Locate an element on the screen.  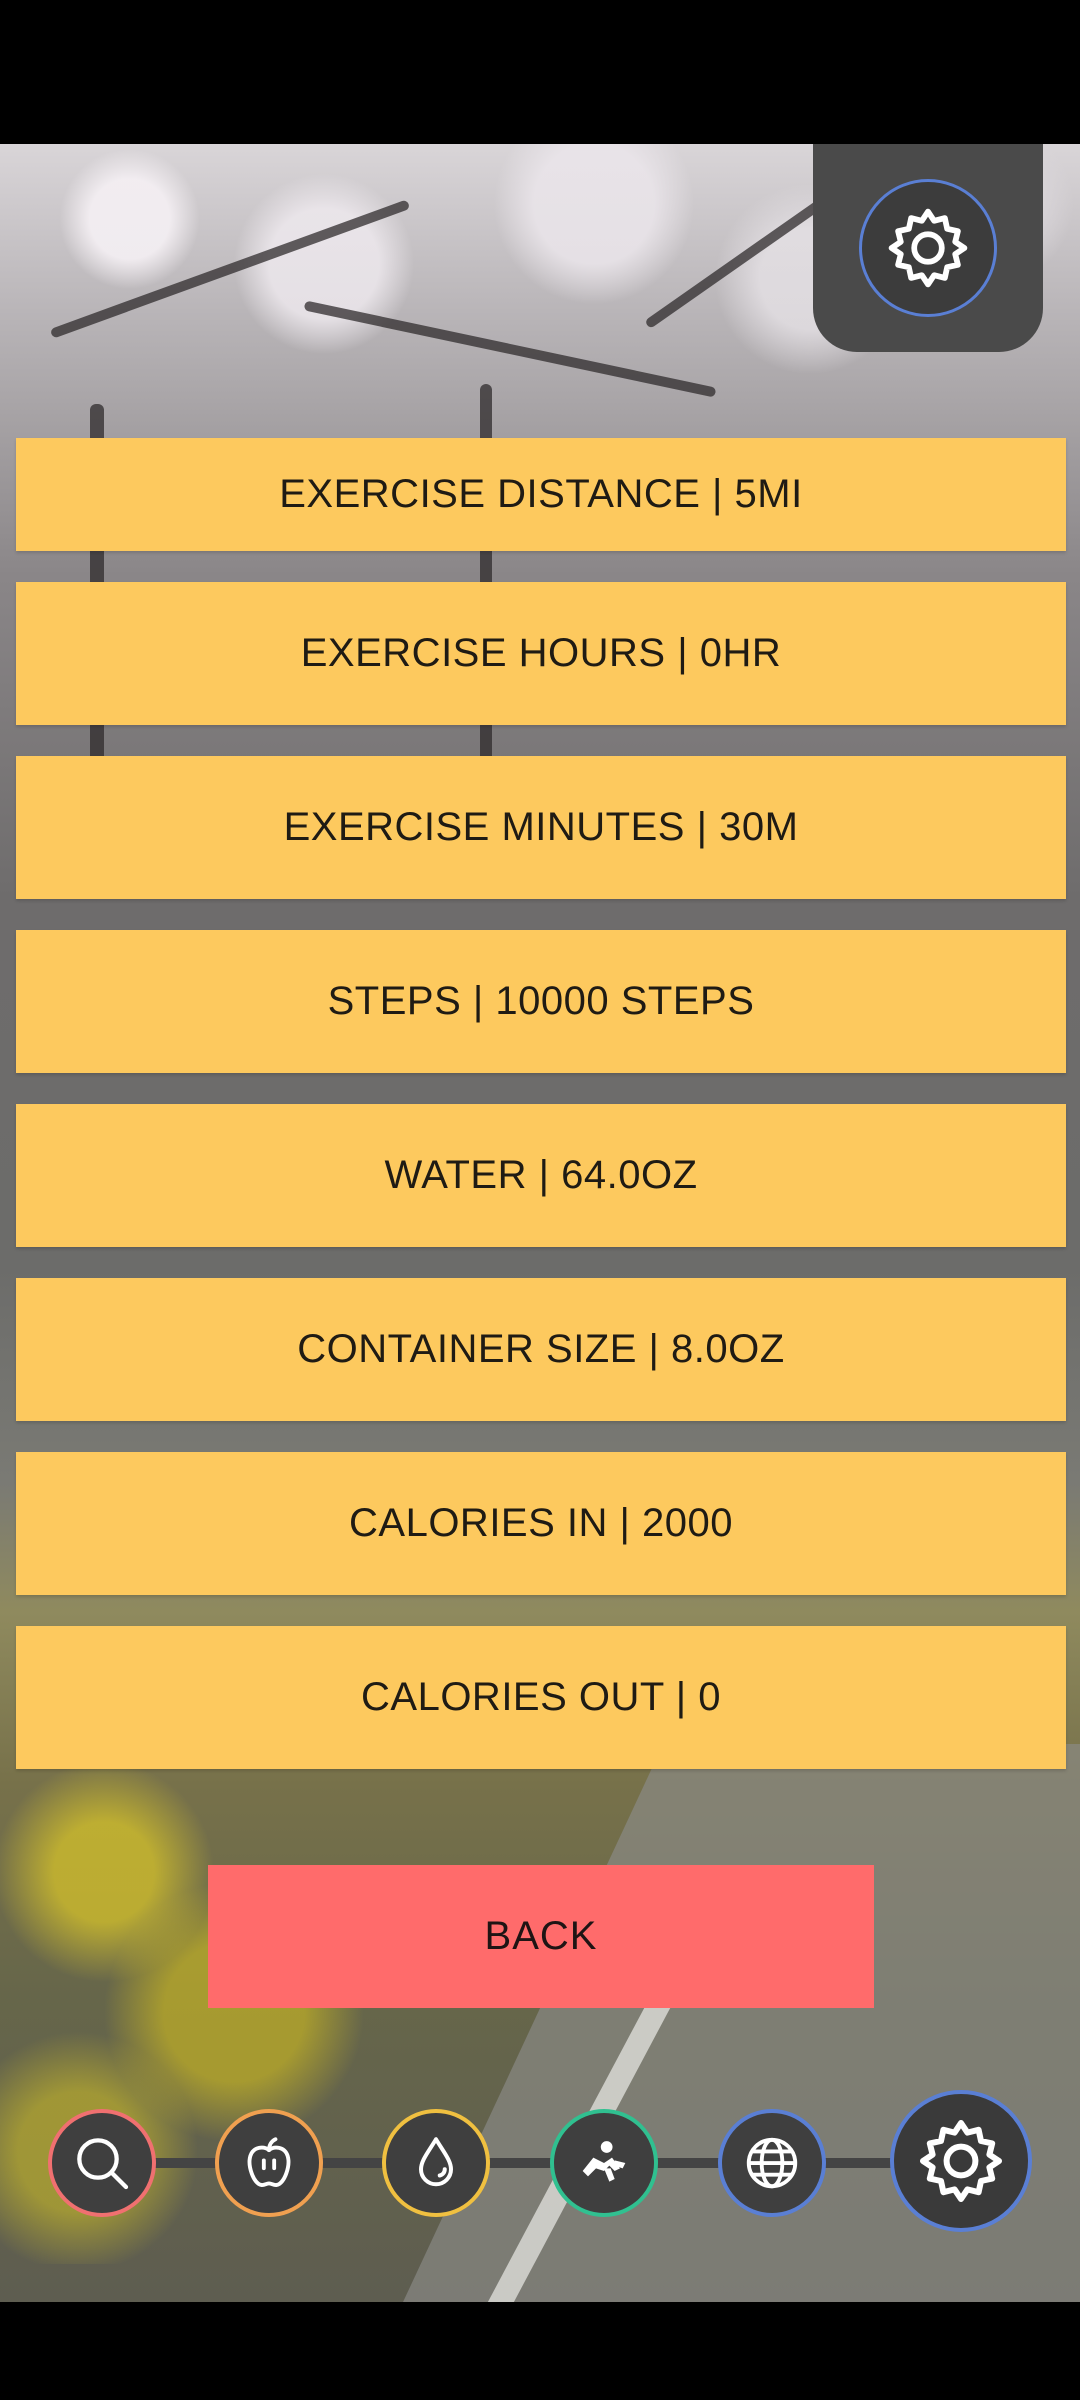
apple-icon is located at coordinates (269, 2162).